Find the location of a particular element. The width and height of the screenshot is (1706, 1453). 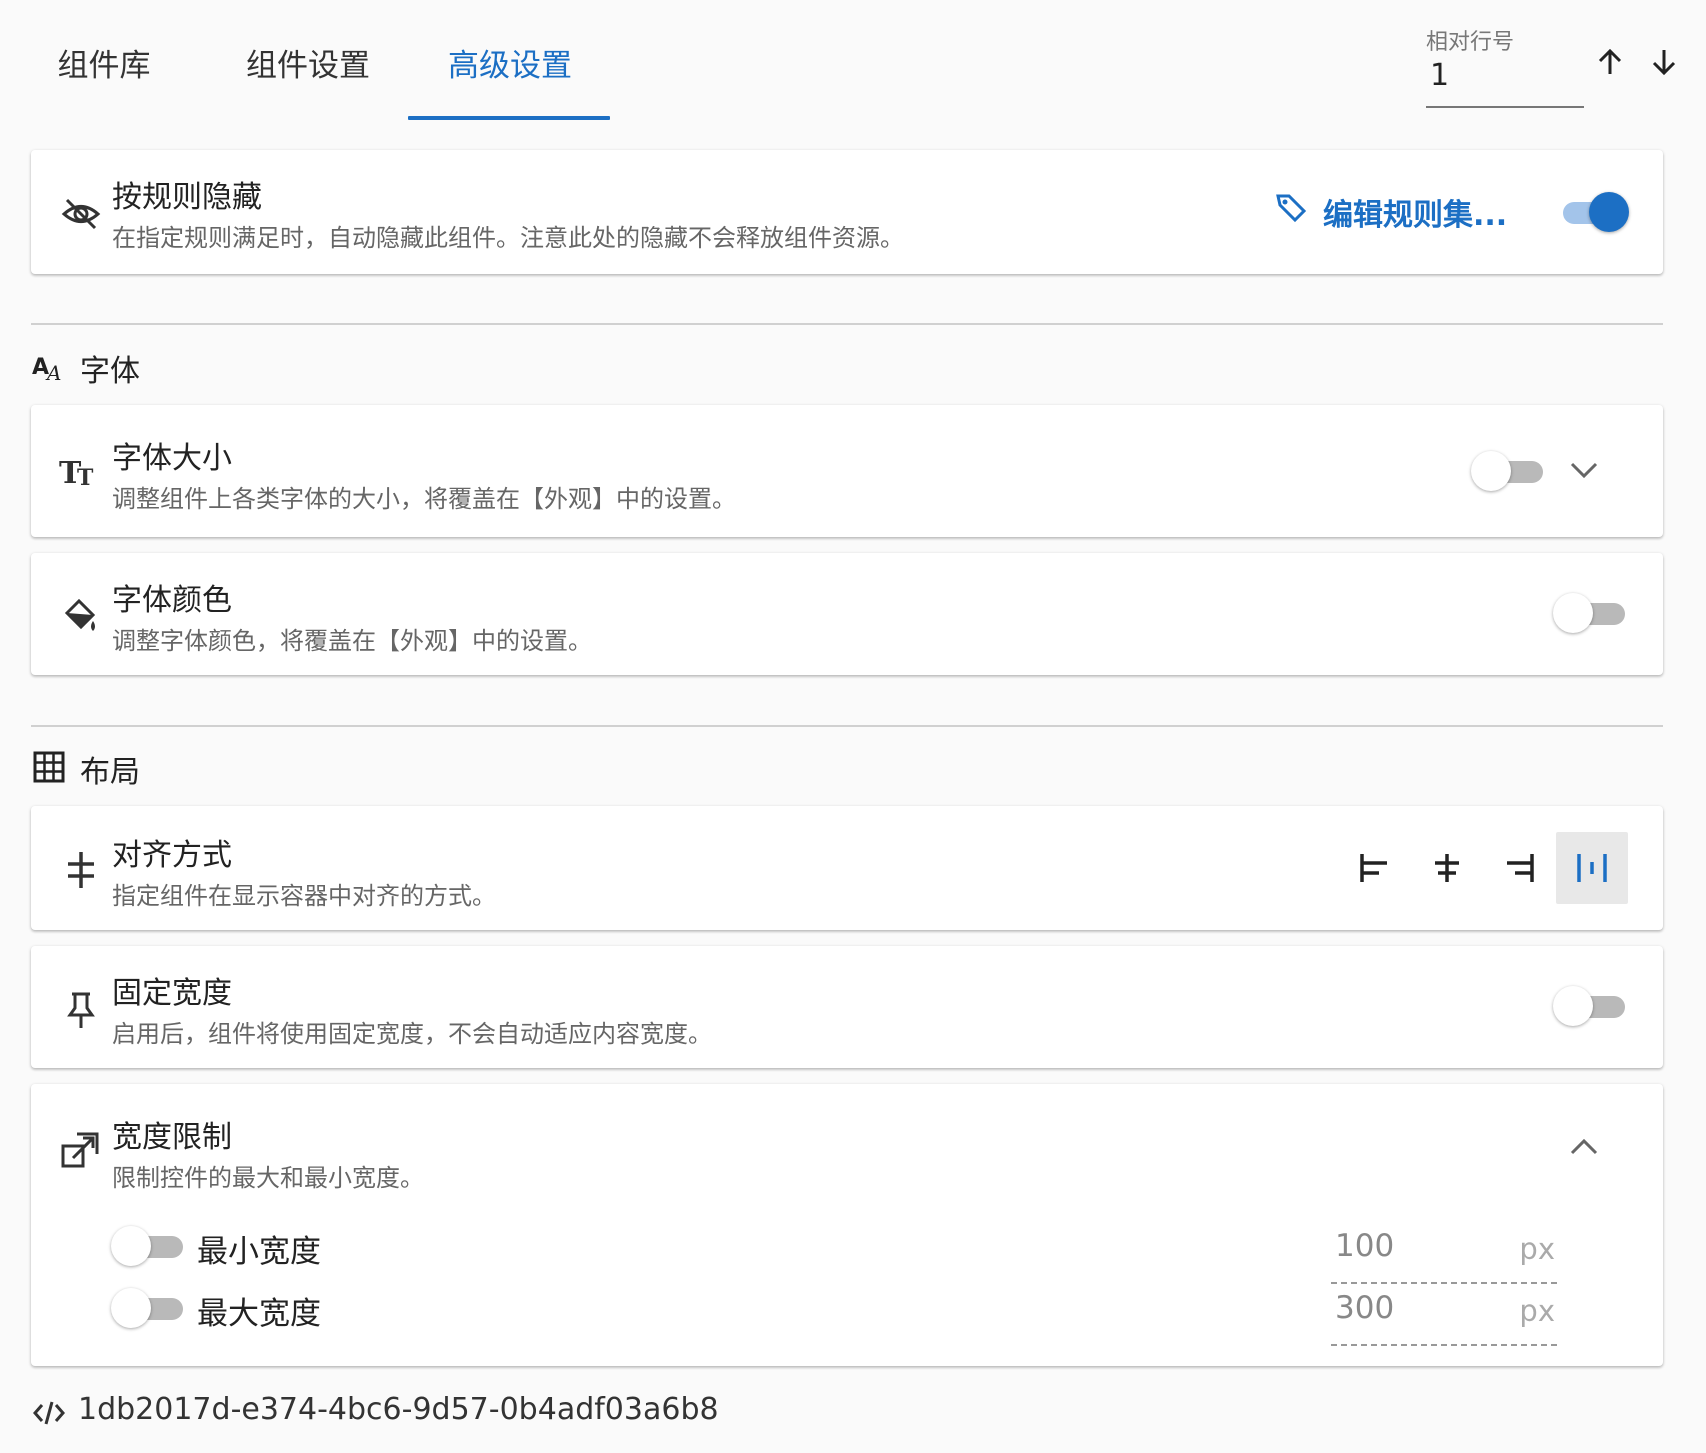

layout-section-title: 布局 is located at coordinates (110, 772).